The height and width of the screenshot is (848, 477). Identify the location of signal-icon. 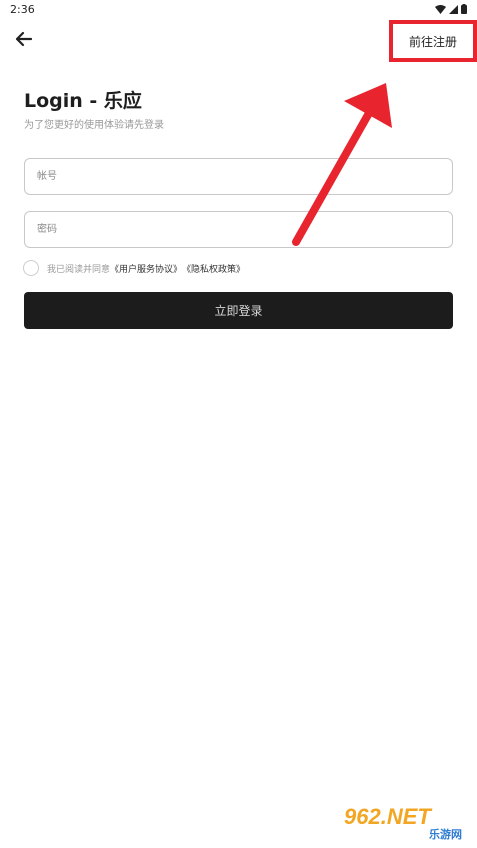
(453, 9).